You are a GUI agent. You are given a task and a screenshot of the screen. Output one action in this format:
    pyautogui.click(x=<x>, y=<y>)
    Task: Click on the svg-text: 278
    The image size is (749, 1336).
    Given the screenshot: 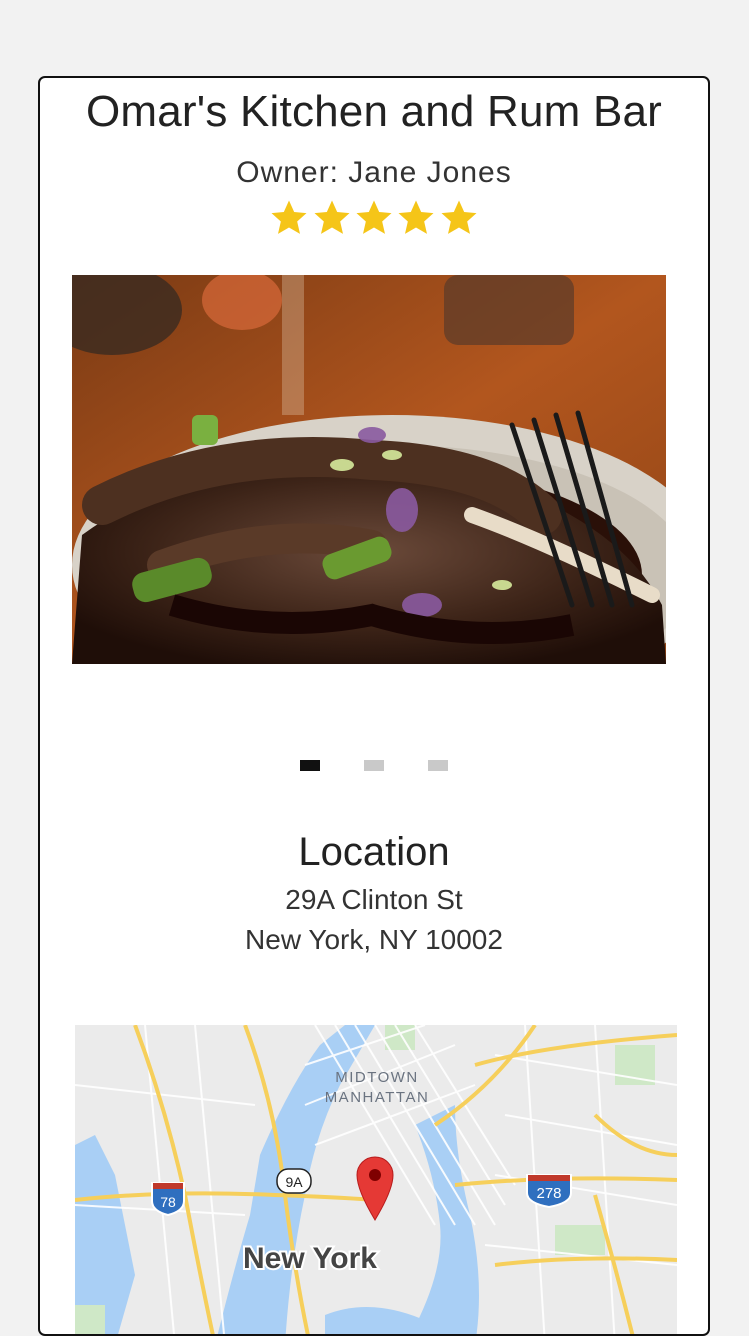 What is the action you would take?
    pyautogui.click(x=548, y=1193)
    